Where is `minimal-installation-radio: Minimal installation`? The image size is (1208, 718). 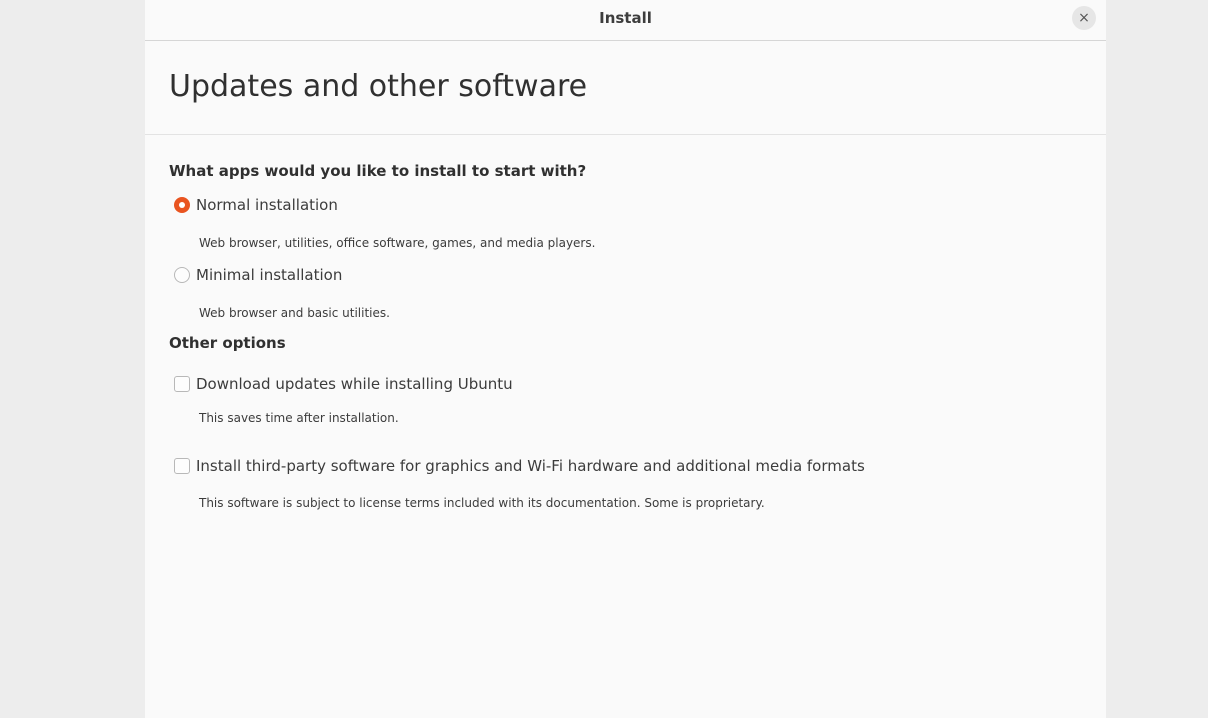
minimal-installation-radio: Minimal installation is located at coordinates (258, 275).